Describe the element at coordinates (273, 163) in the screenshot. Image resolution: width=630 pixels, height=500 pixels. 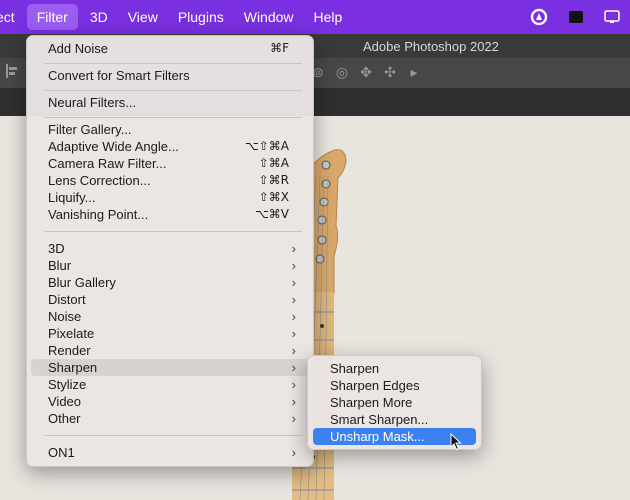
I see `shortcut-label: ⇧⌘A` at that location.